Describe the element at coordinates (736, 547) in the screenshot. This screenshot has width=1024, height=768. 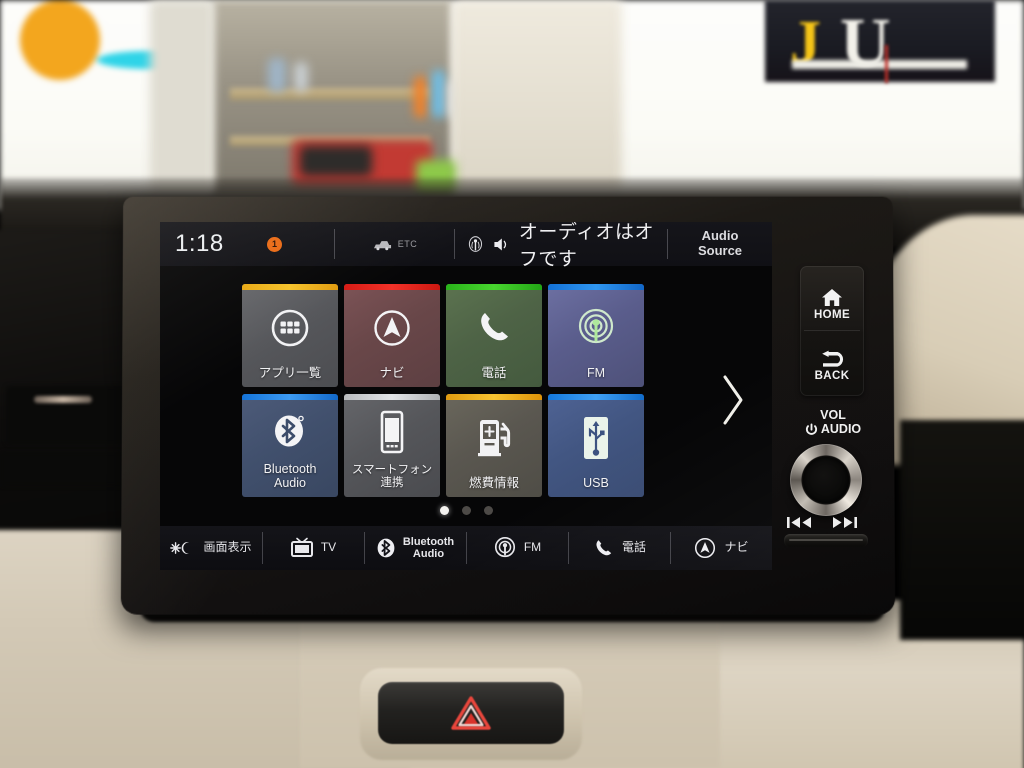
I see `shortcut-label: ナビ` at that location.